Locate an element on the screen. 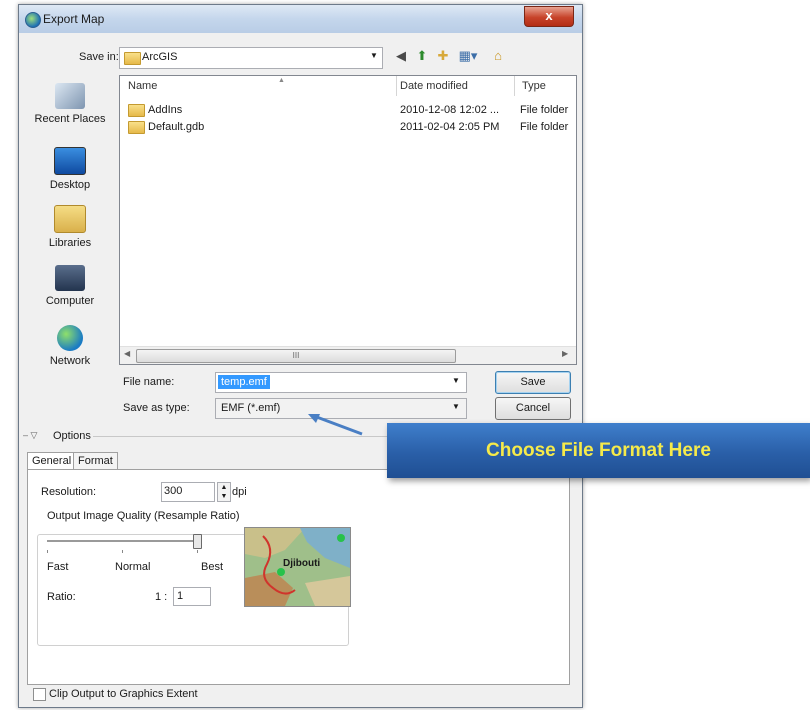  resolution-spinner: ▲ ▼ is located at coordinates (224, 492).